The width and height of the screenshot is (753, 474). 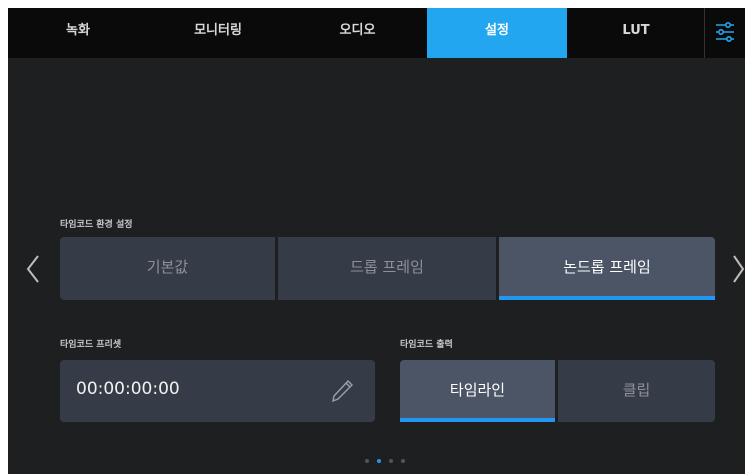 What do you see at coordinates (128, 389) in the screenshot?
I see `timecode-preset-value: 00:00:00:00` at bounding box center [128, 389].